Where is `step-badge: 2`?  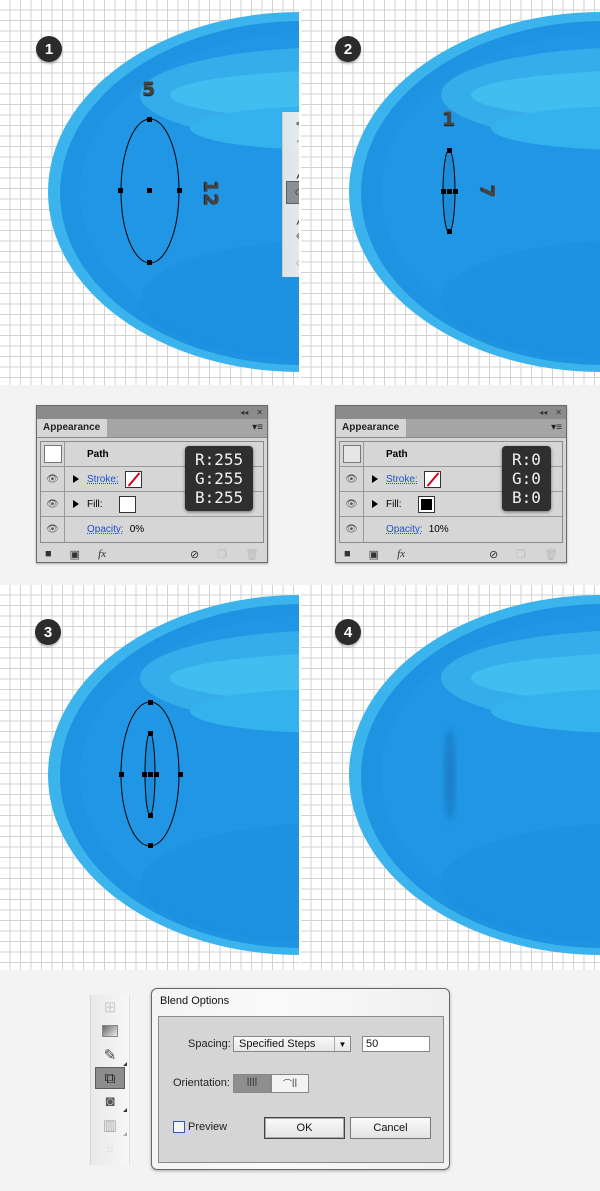
step-badge: 2 is located at coordinates (348, 49).